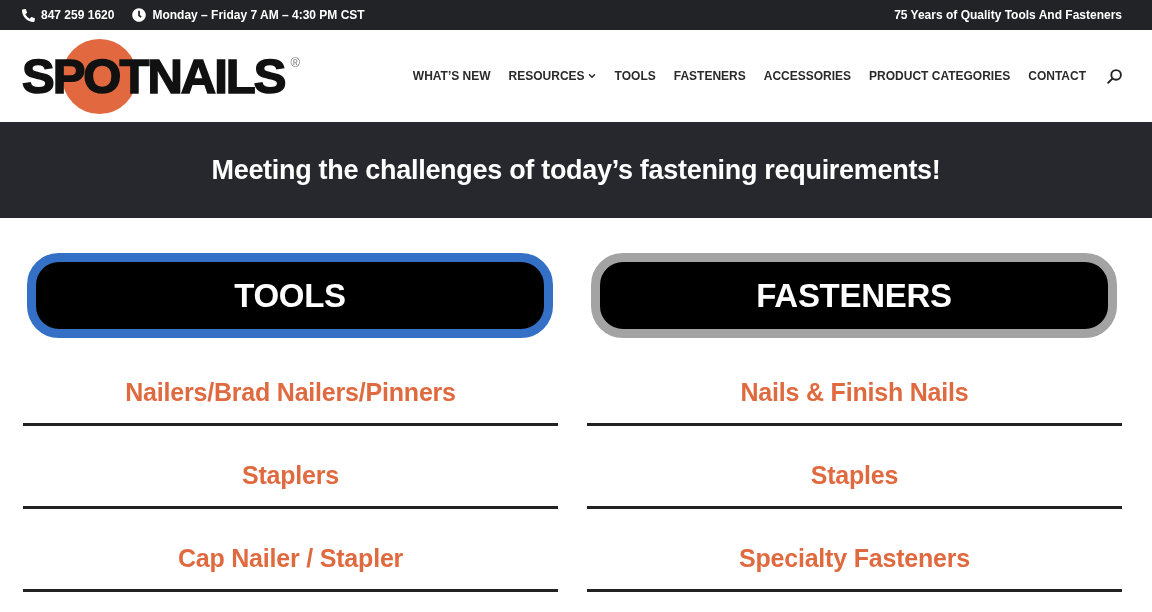 The image size is (1152, 612). I want to click on nav-link: FASTENERS, so click(709, 76).